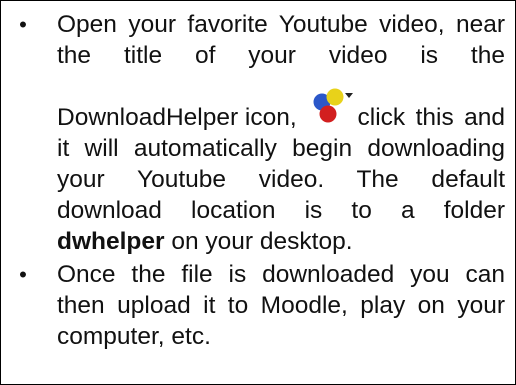 The image size is (516, 385). I want to click on downloadhelper-icon, so click(333, 105).